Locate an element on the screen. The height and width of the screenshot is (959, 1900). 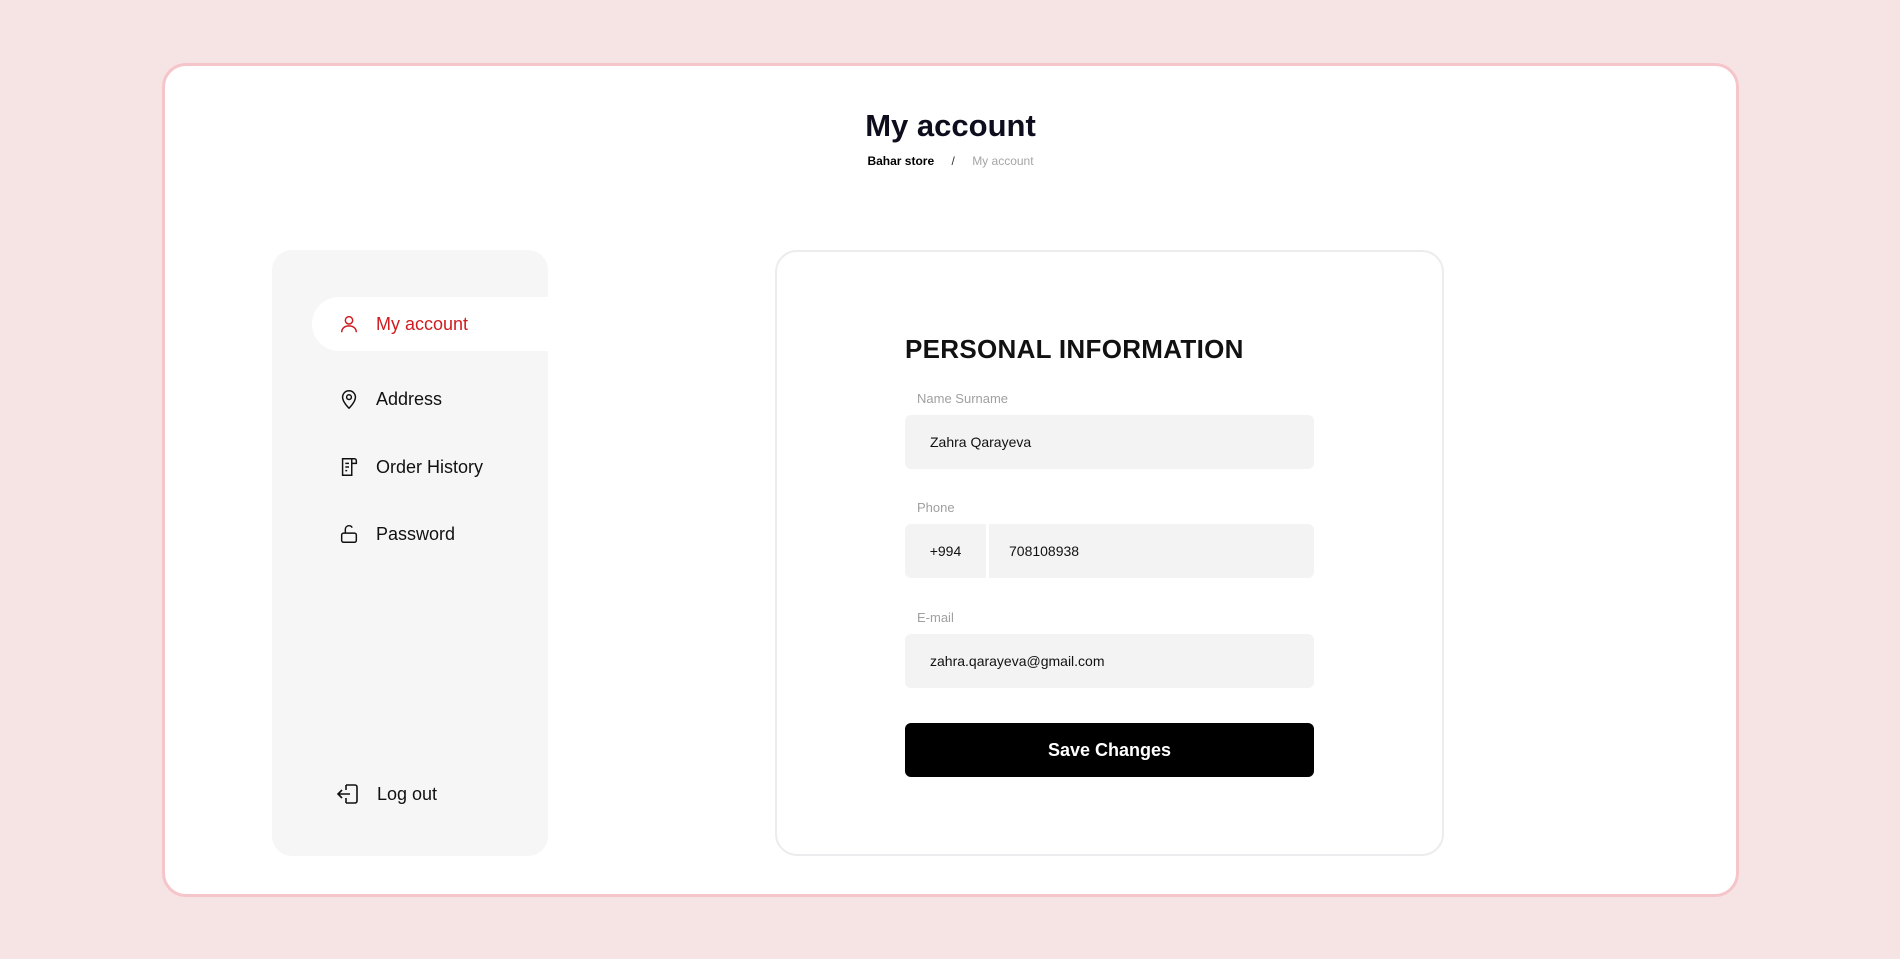
phone-number-field: 708108938 is located at coordinates (1151, 551).